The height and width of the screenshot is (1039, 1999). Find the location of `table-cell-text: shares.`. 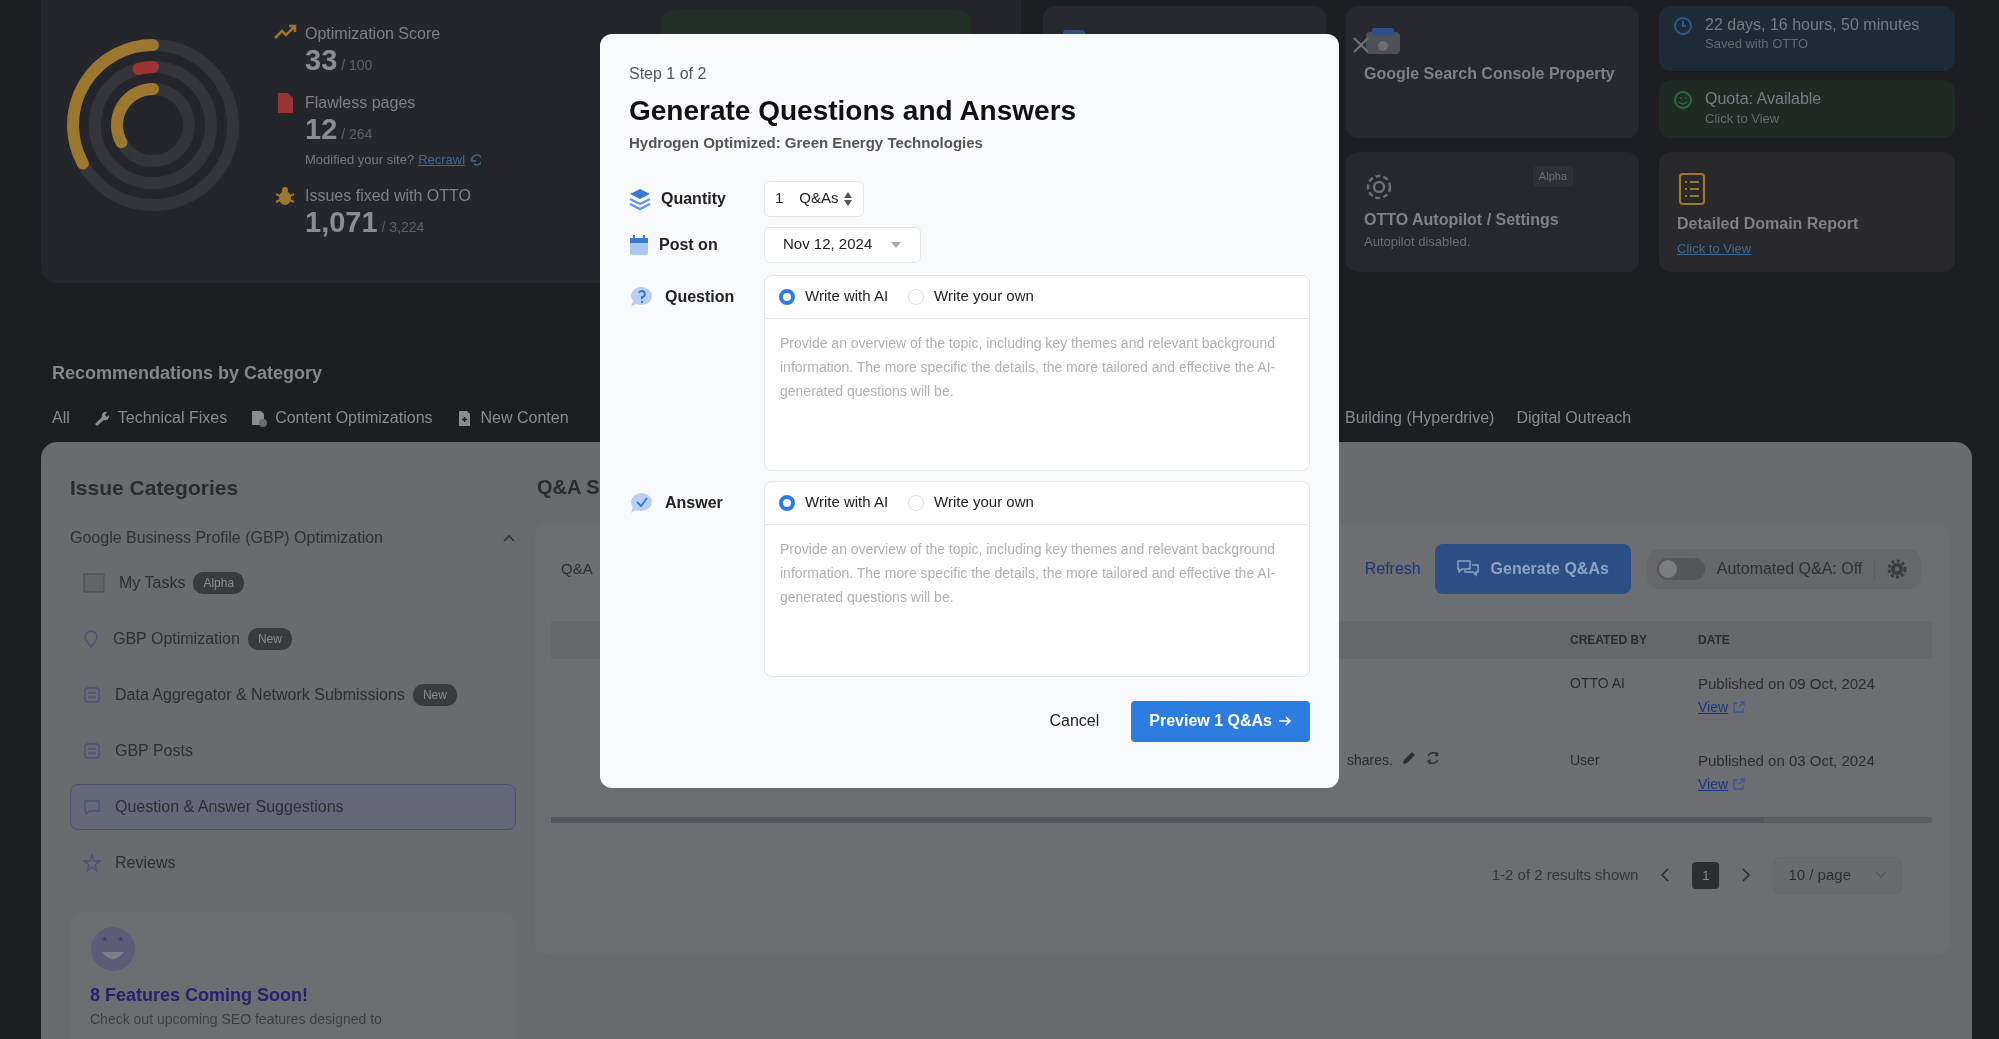

table-cell-text: shares. is located at coordinates (1370, 760).